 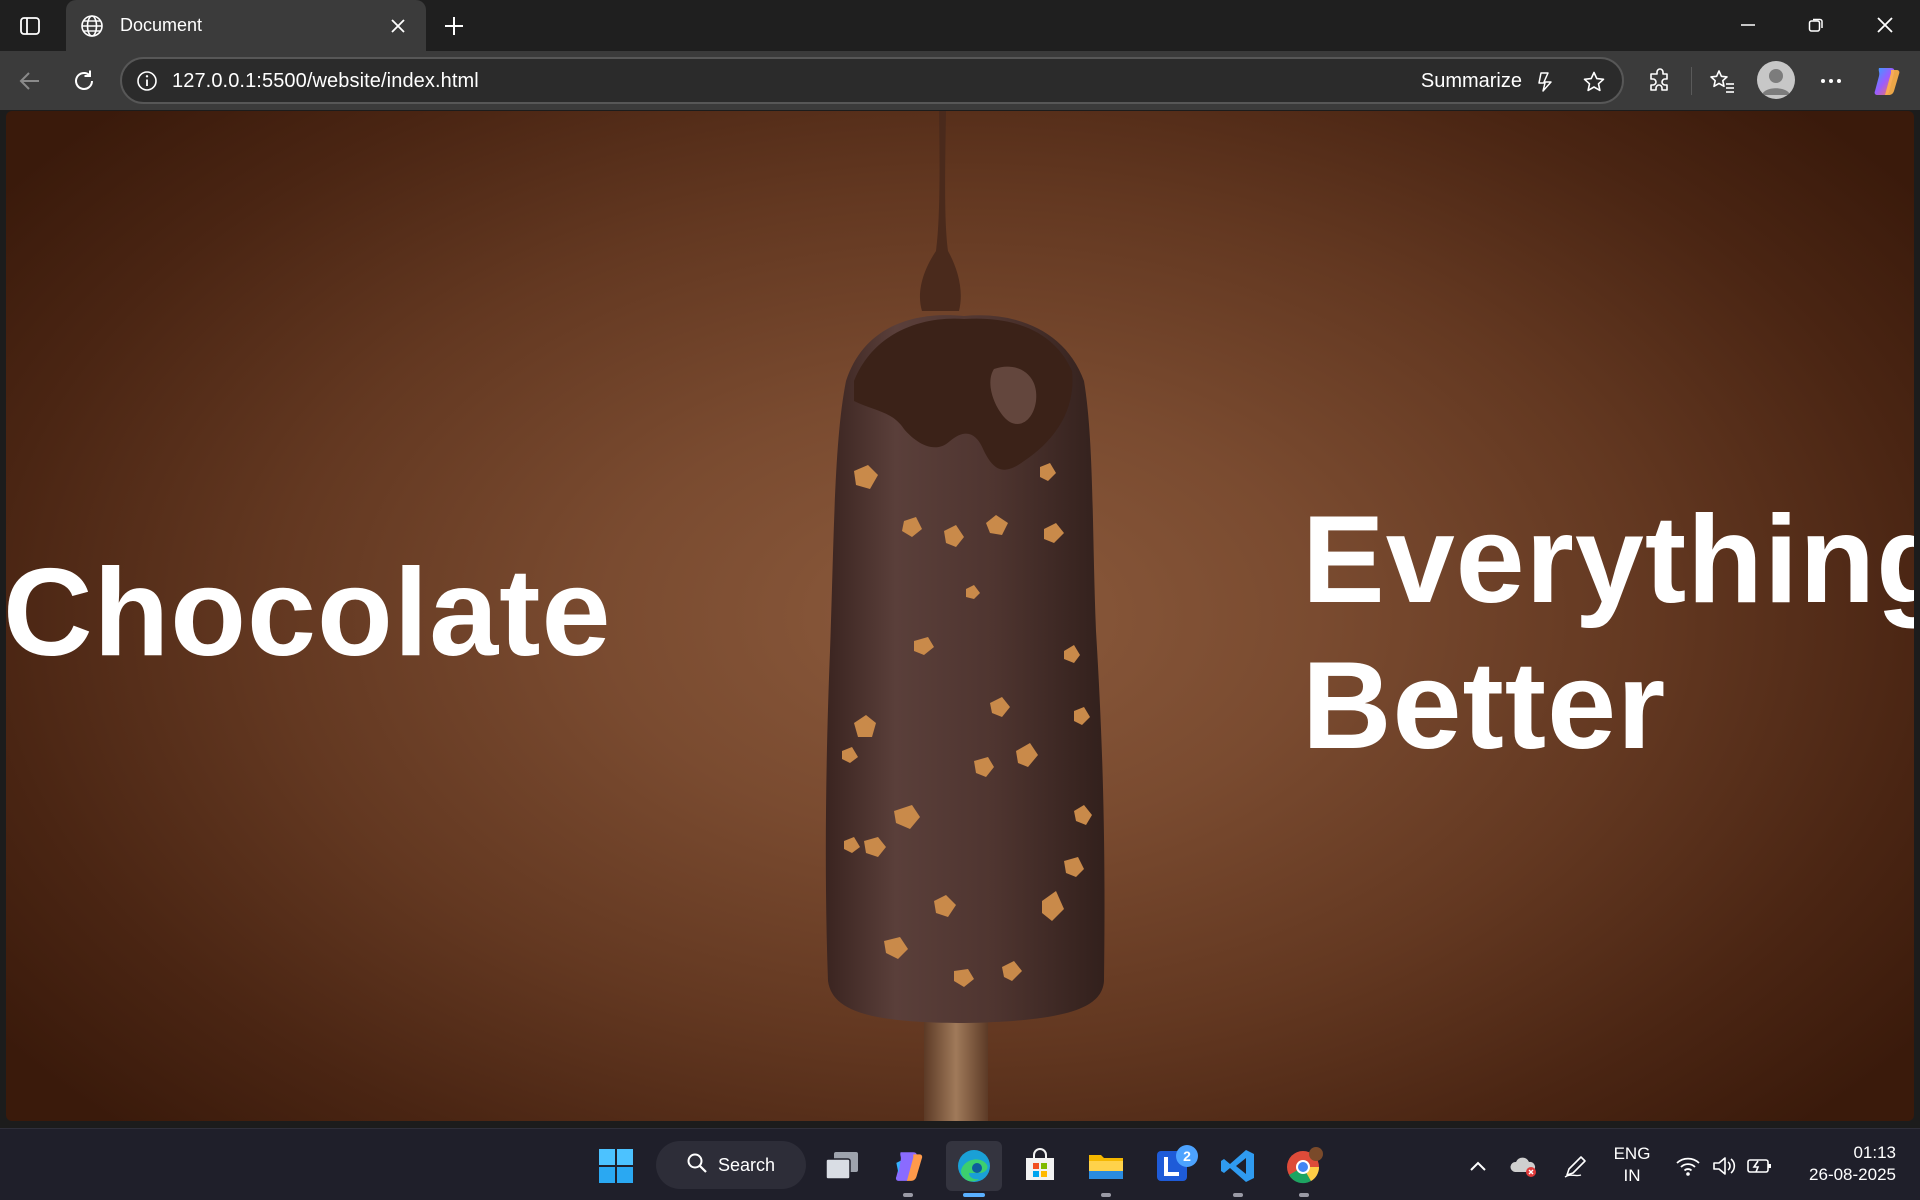 What do you see at coordinates (1748, 25) in the screenshot?
I see `minimize-icon` at bounding box center [1748, 25].